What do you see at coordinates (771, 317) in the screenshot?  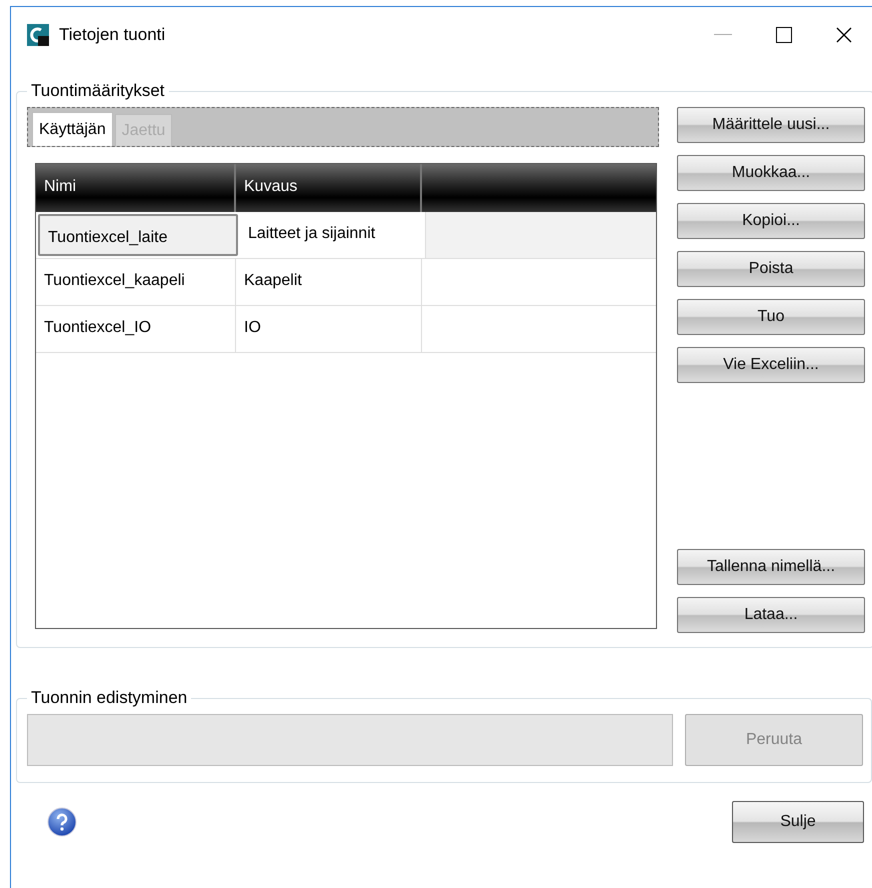 I see `action-button: Tuo` at bounding box center [771, 317].